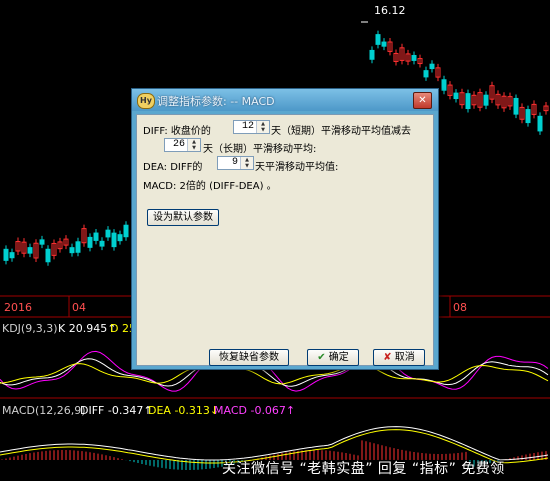 Image resolution: width=550 pixels, height=481 pixels. I want to click on dialog-titlebar: Hy 调整指标参数: -- MACD ✕, so click(285, 100).